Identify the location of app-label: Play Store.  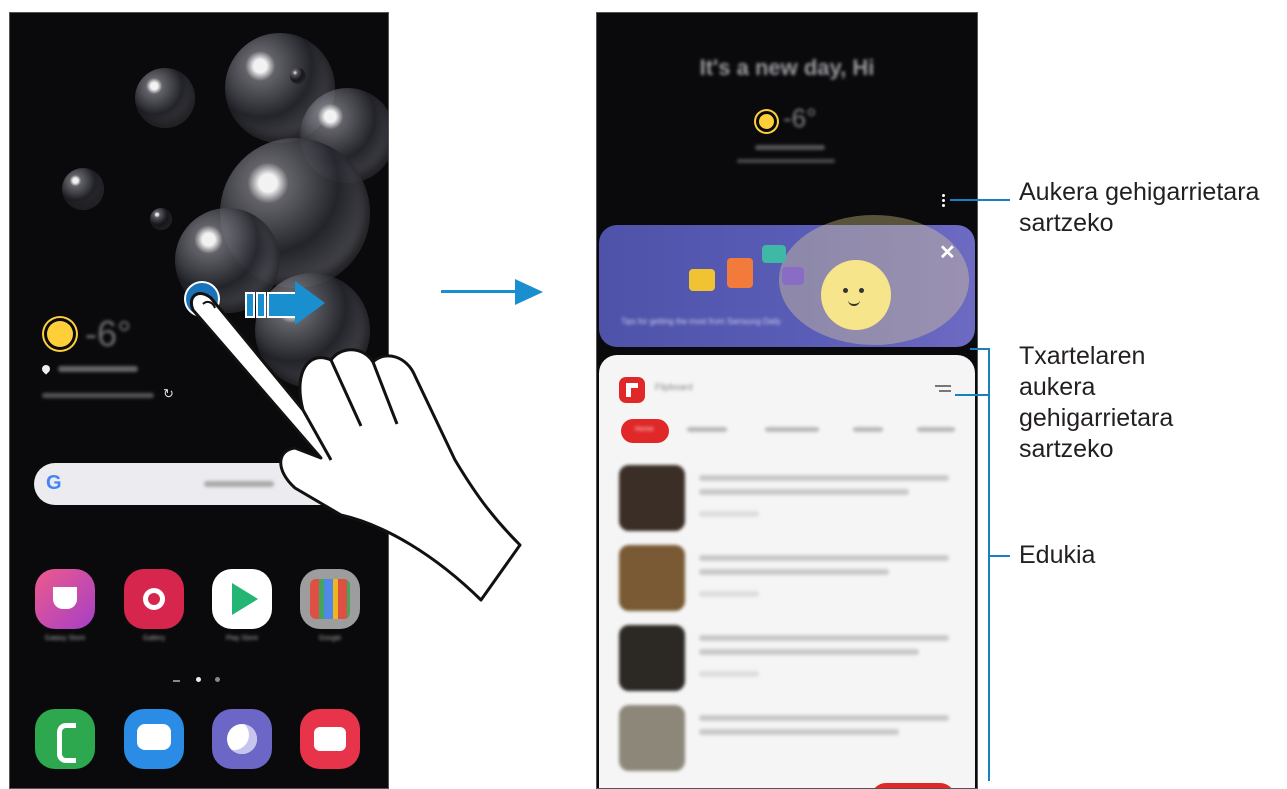
(242, 638).